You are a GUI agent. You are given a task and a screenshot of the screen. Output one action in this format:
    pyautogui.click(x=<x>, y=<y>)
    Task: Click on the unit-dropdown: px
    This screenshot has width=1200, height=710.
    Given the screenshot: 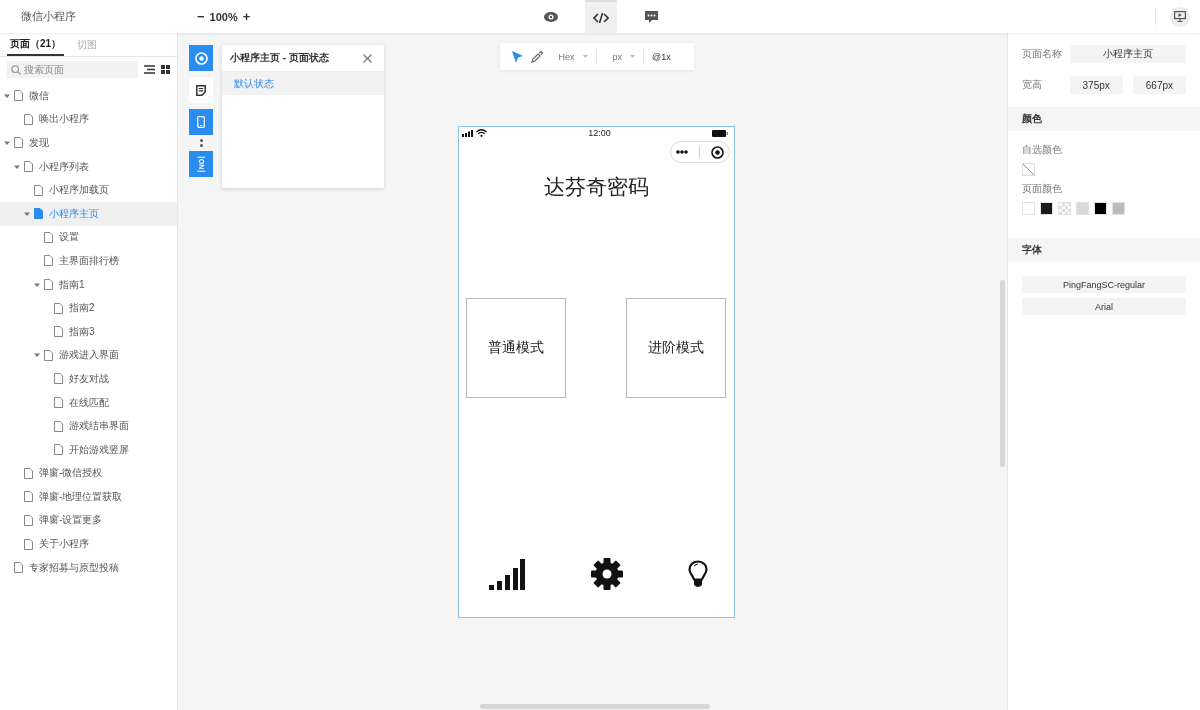 What is the action you would take?
    pyautogui.click(x=617, y=56)
    